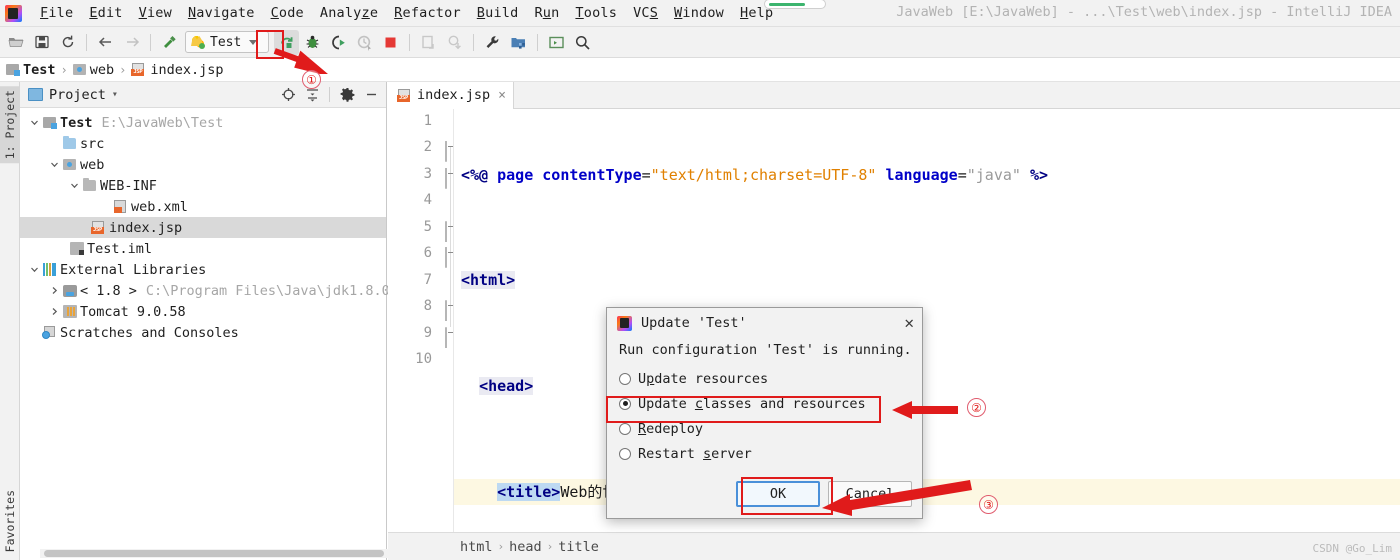 The image size is (1400, 560). Describe the element at coordinates (546, 13) in the screenshot. I see `menu-item-run: Run` at that location.